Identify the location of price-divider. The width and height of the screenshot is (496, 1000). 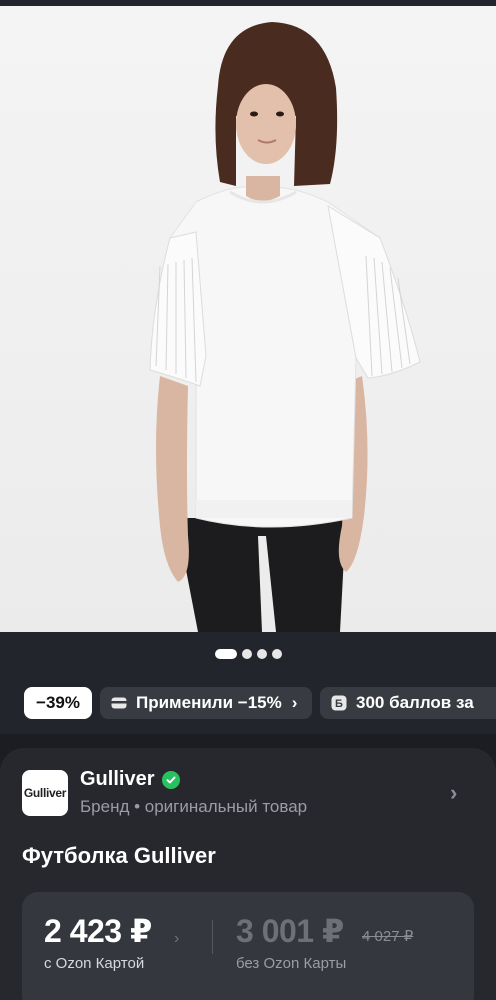
(212, 937).